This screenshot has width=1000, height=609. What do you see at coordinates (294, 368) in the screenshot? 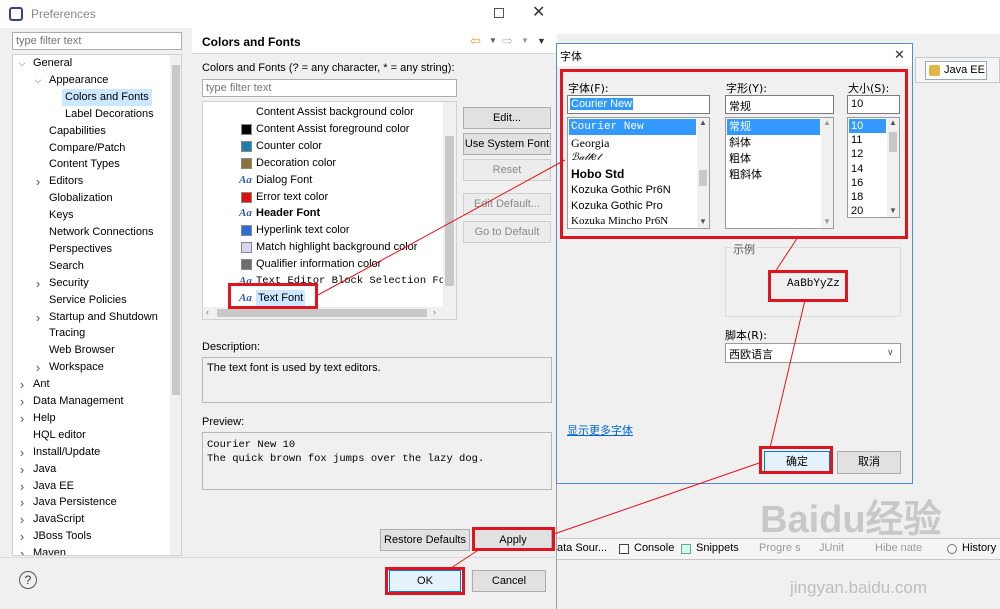
I see `description-text: The text font is used by text editors.` at bounding box center [294, 368].